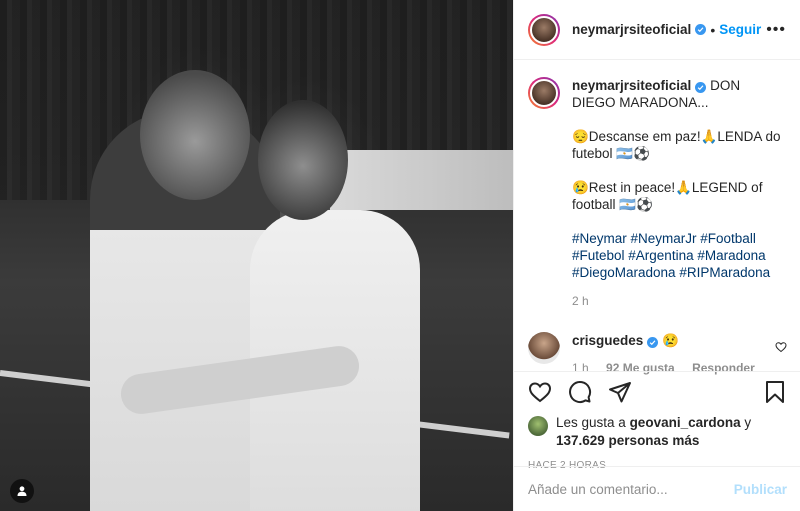  I want to click on add-comment-bar: Publicar, so click(657, 488).